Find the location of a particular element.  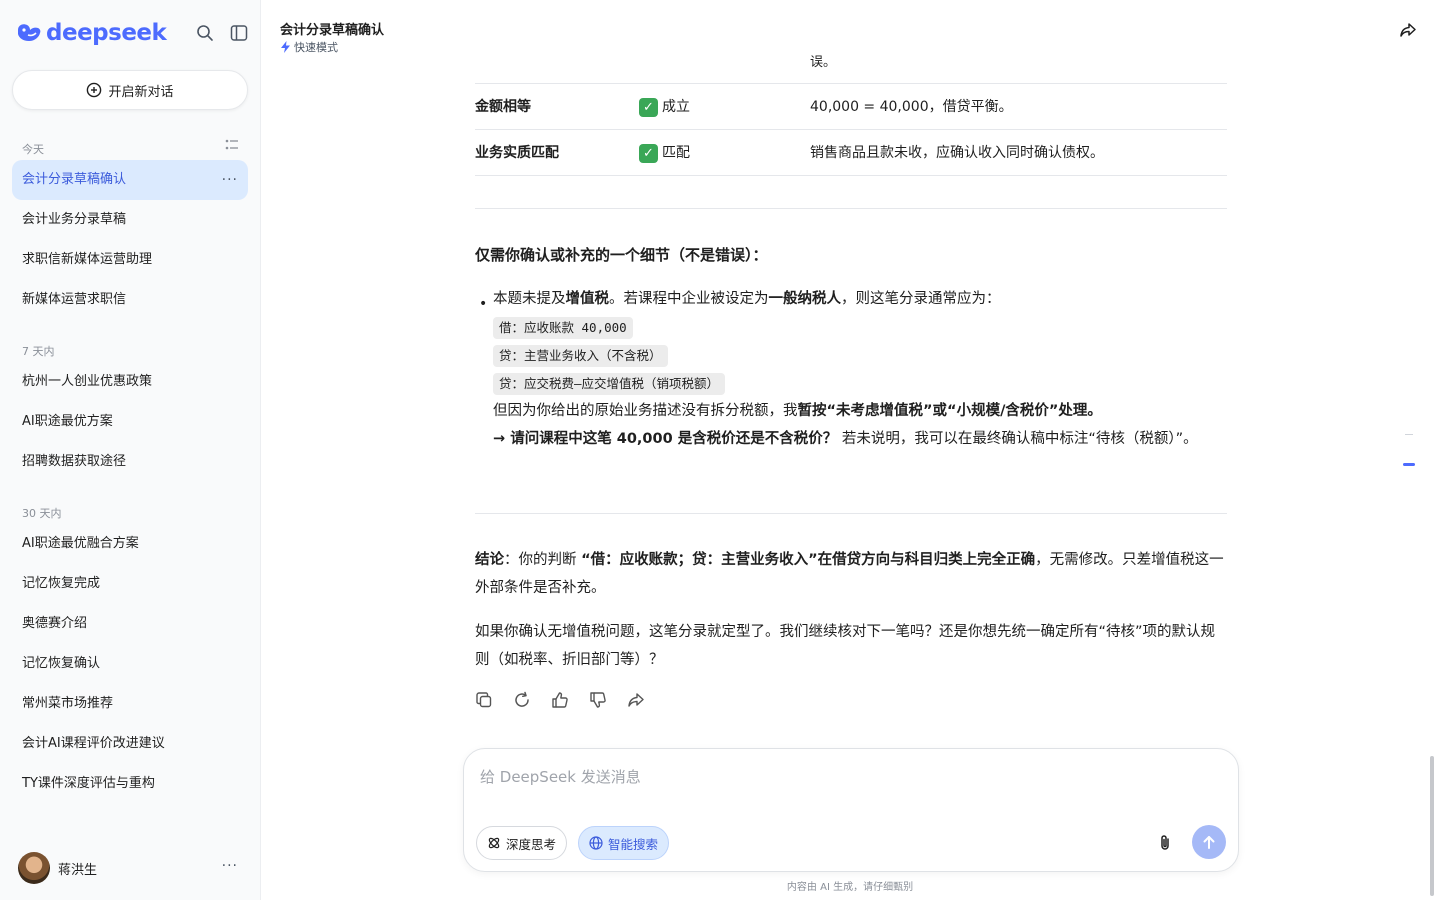

search-icon is located at coordinates (205, 33).